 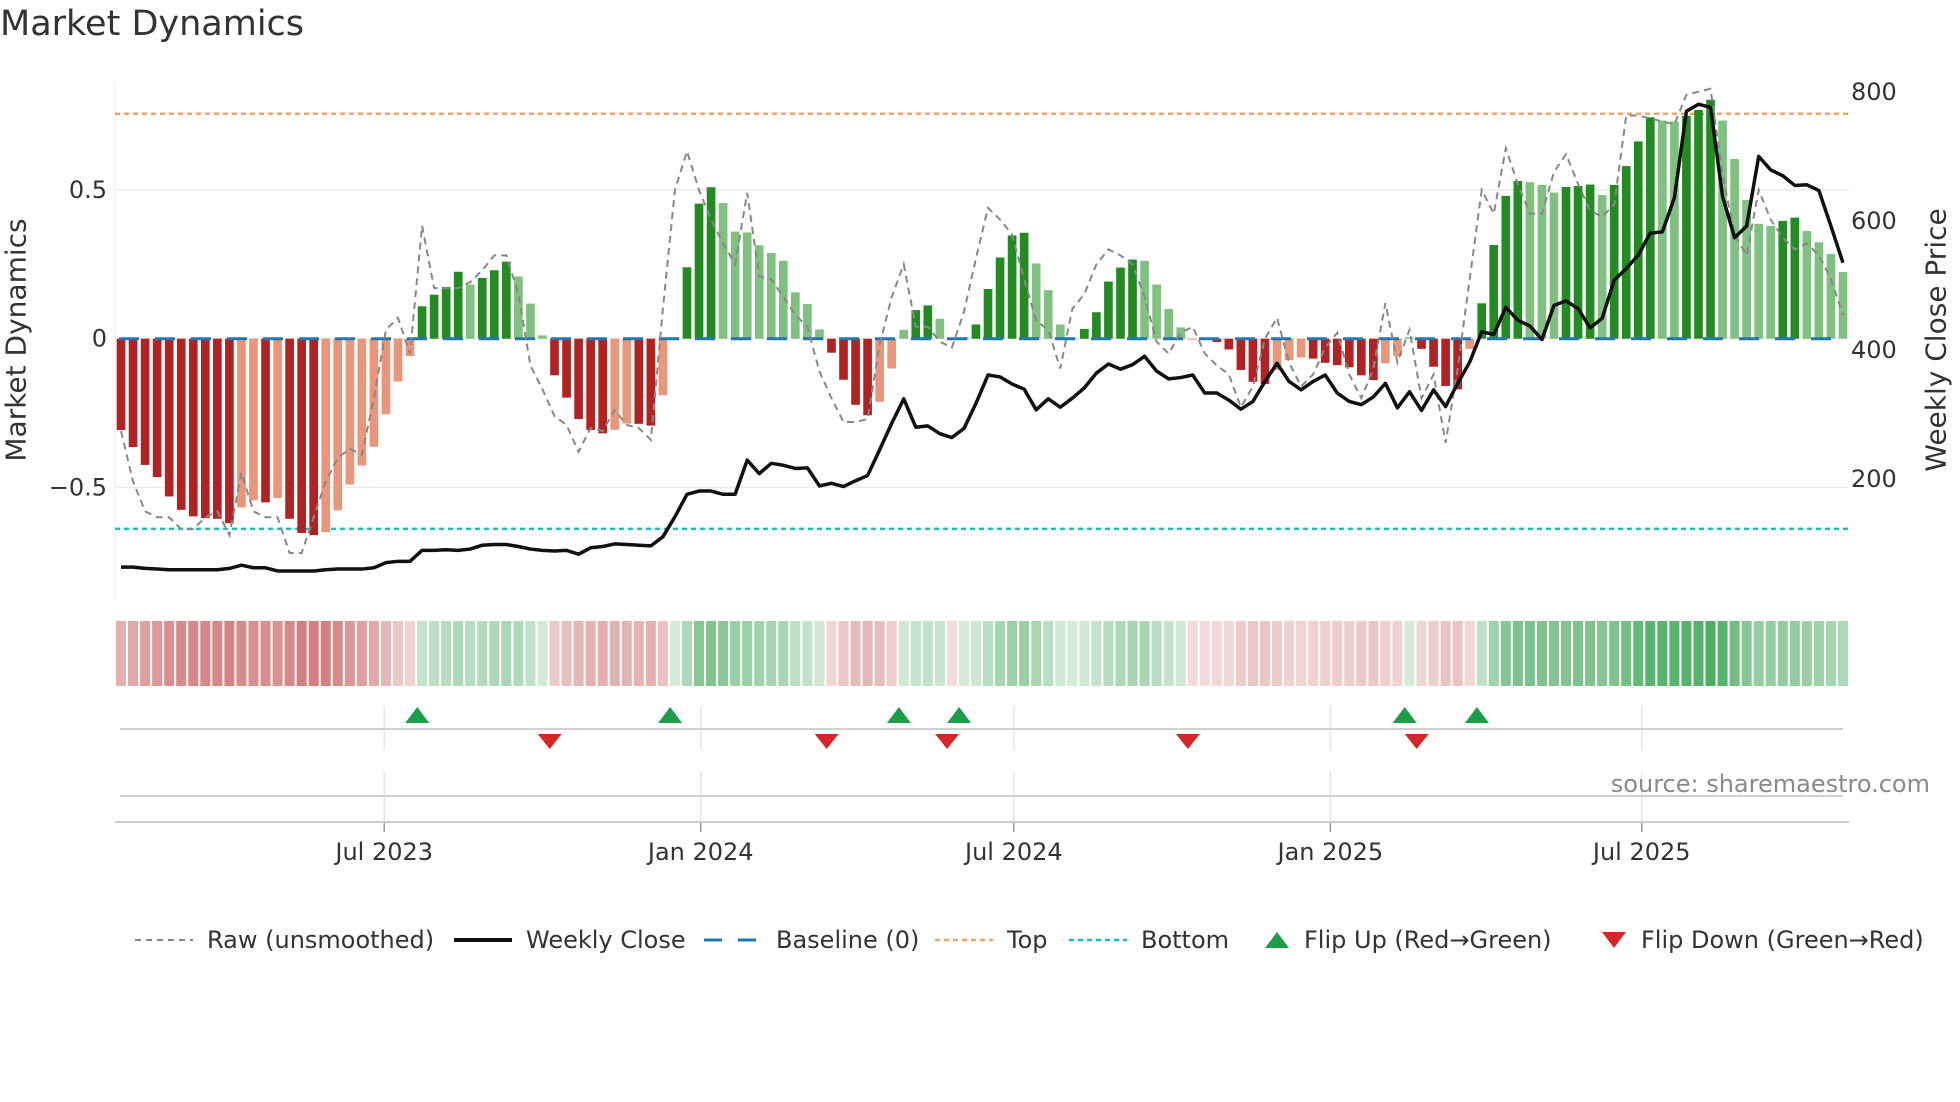 I want to click on legend-close-swatch-icon, so click(x=483, y=940).